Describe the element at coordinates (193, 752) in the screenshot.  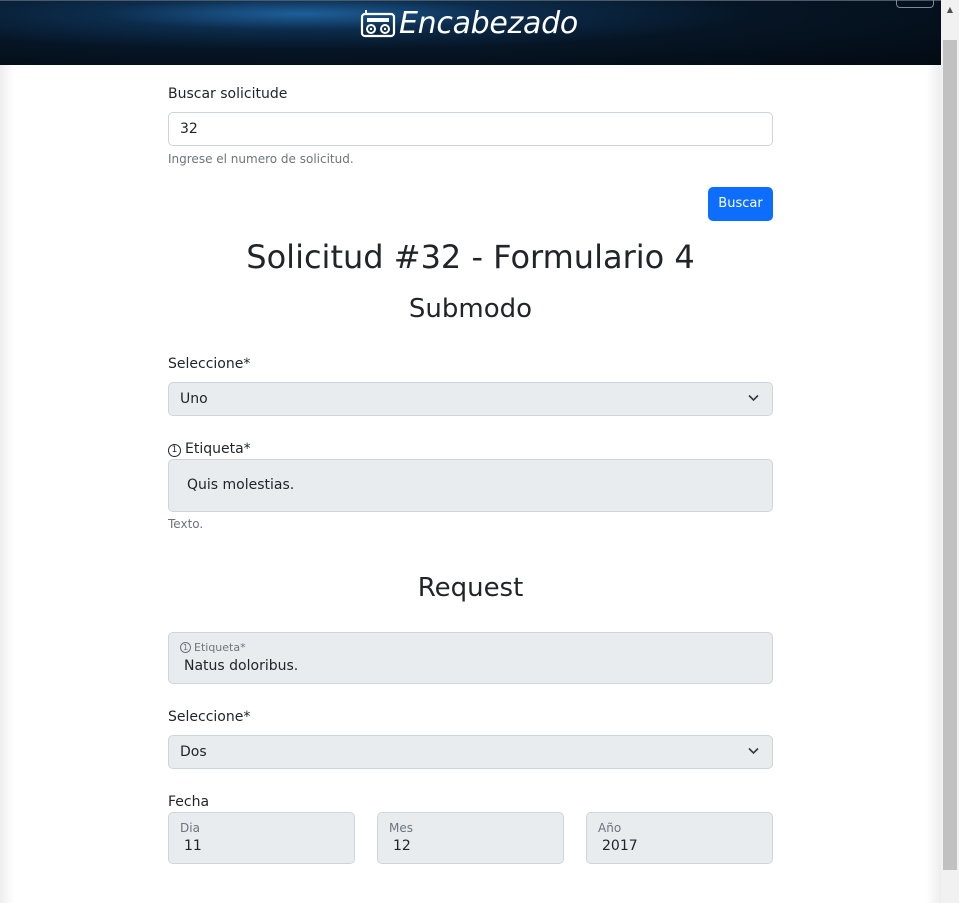
I see `request-select-value: Dos` at that location.